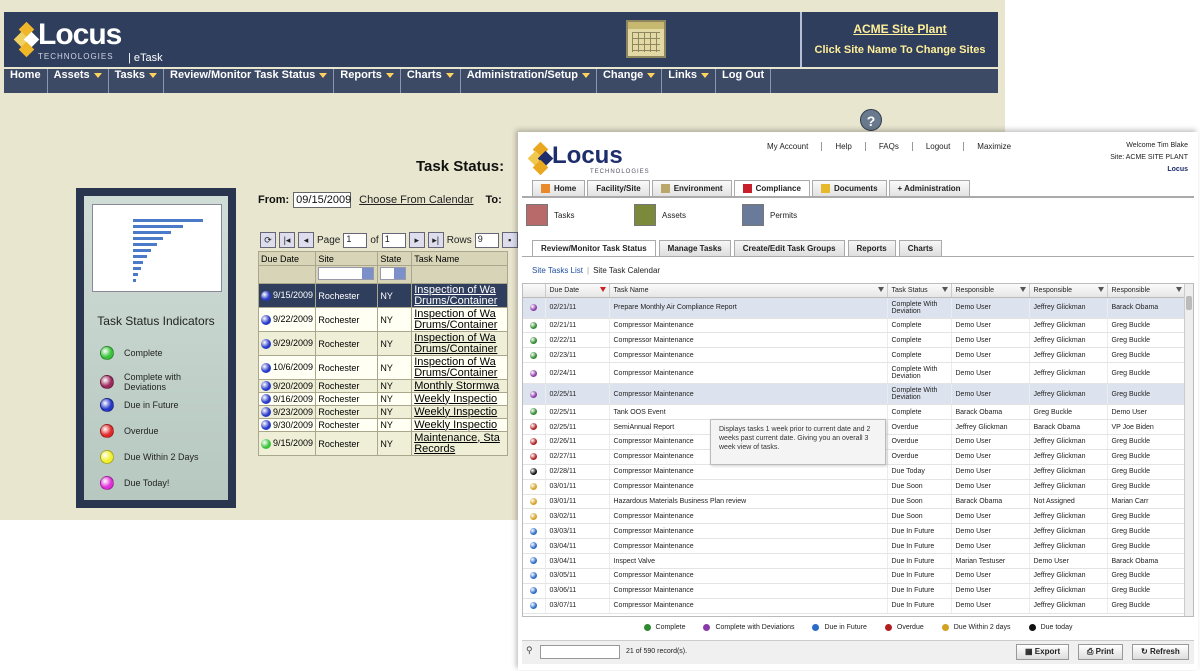 This screenshot has height=671, width=1200. Describe the element at coordinates (580, 652) in the screenshot. I see `search-input` at that location.